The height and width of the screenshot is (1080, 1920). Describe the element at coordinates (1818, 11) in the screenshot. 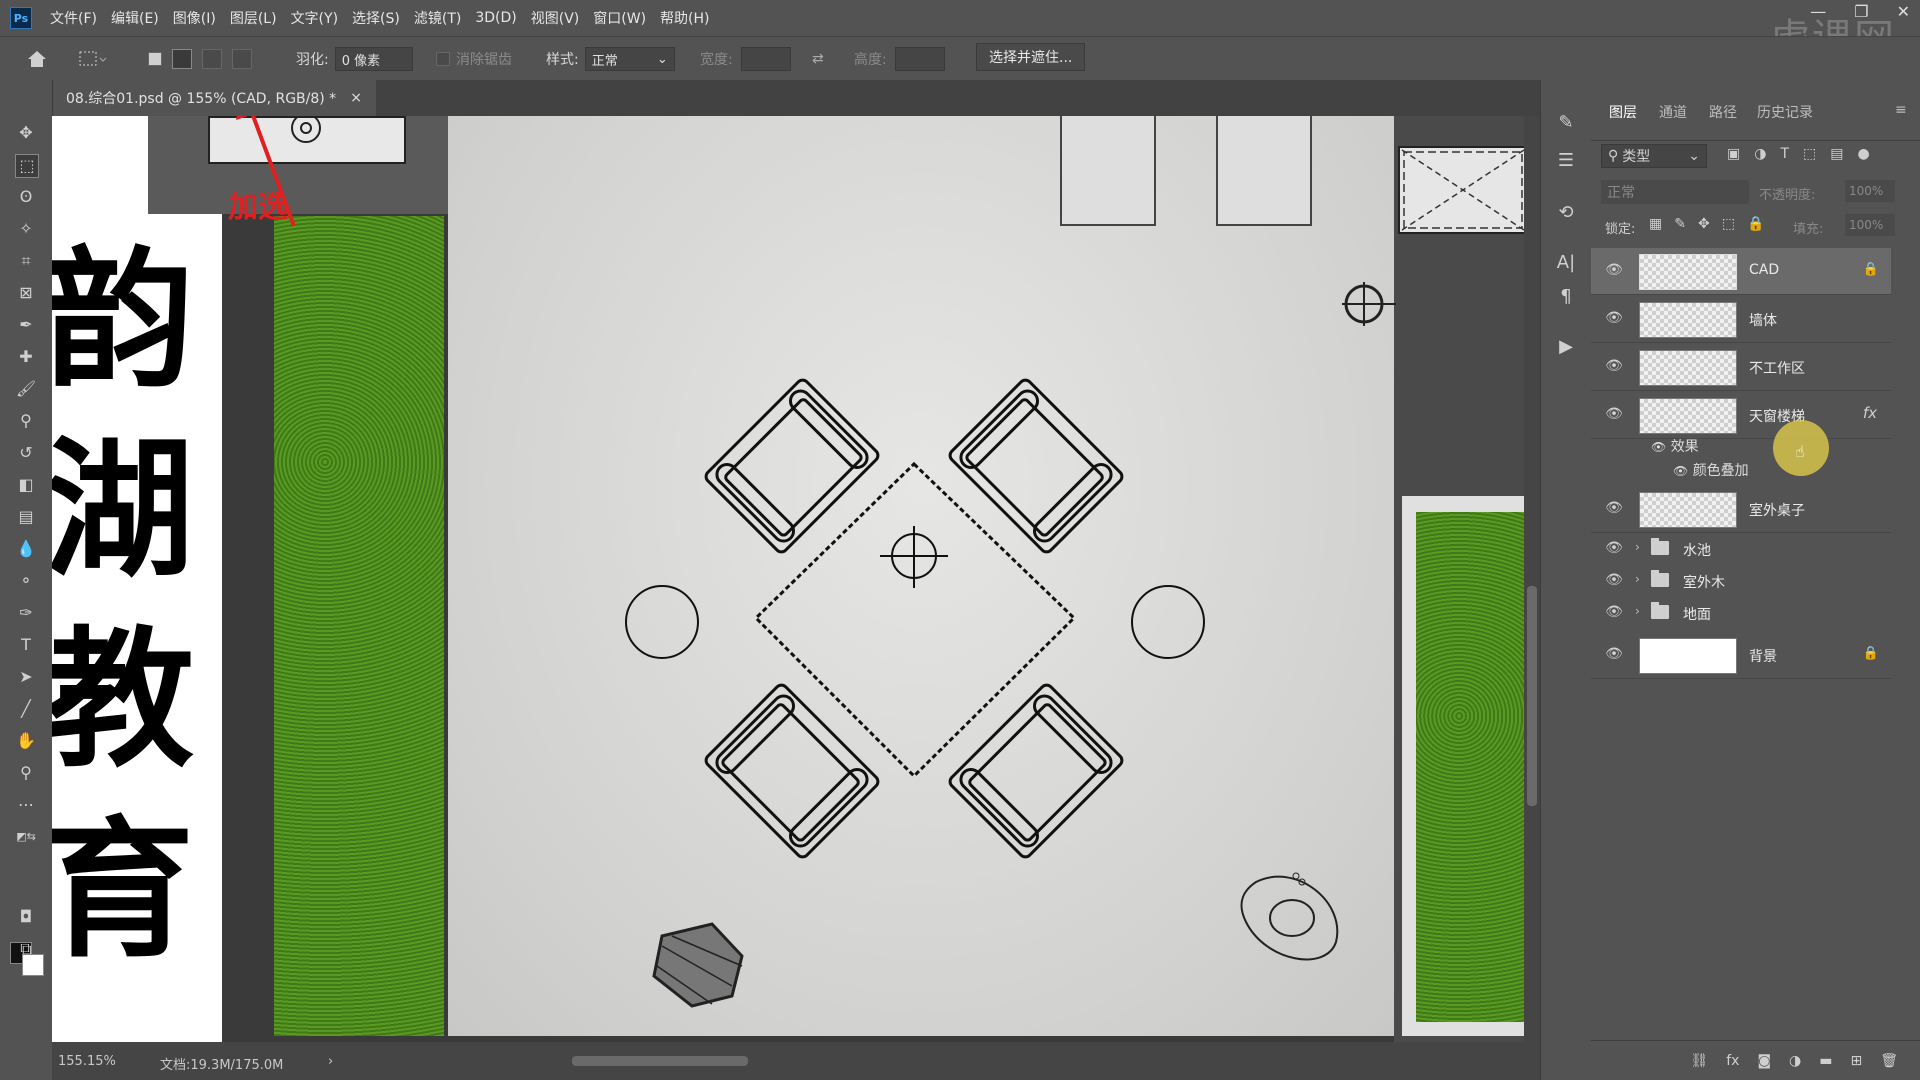

I see `minimize-icon: —` at that location.